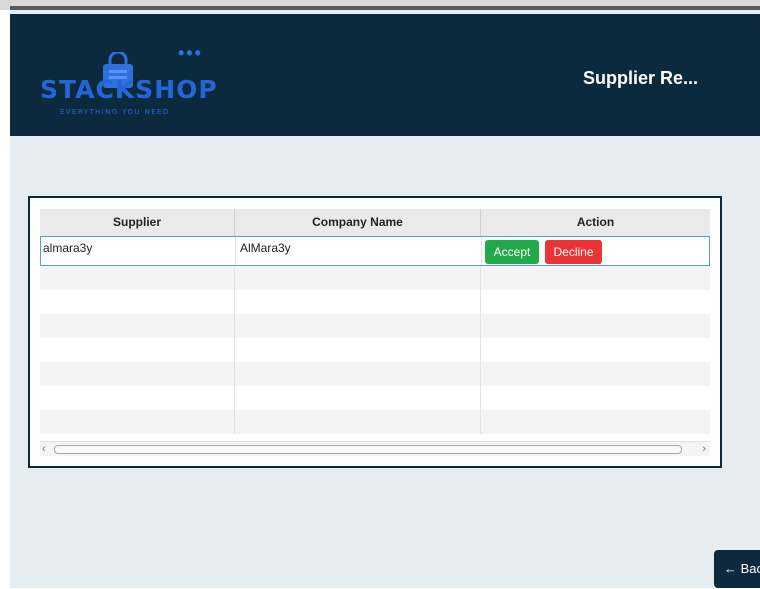 The height and width of the screenshot is (589, 760). I want to click on accept-button: Accept, so click(512, 252).